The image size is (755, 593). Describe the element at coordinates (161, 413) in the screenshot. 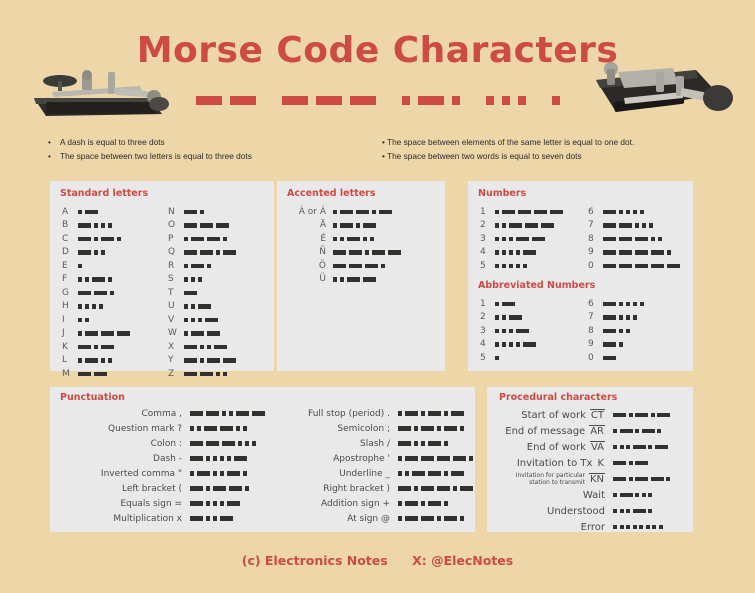

I see `punctuation-label: Comma ,` at that location.